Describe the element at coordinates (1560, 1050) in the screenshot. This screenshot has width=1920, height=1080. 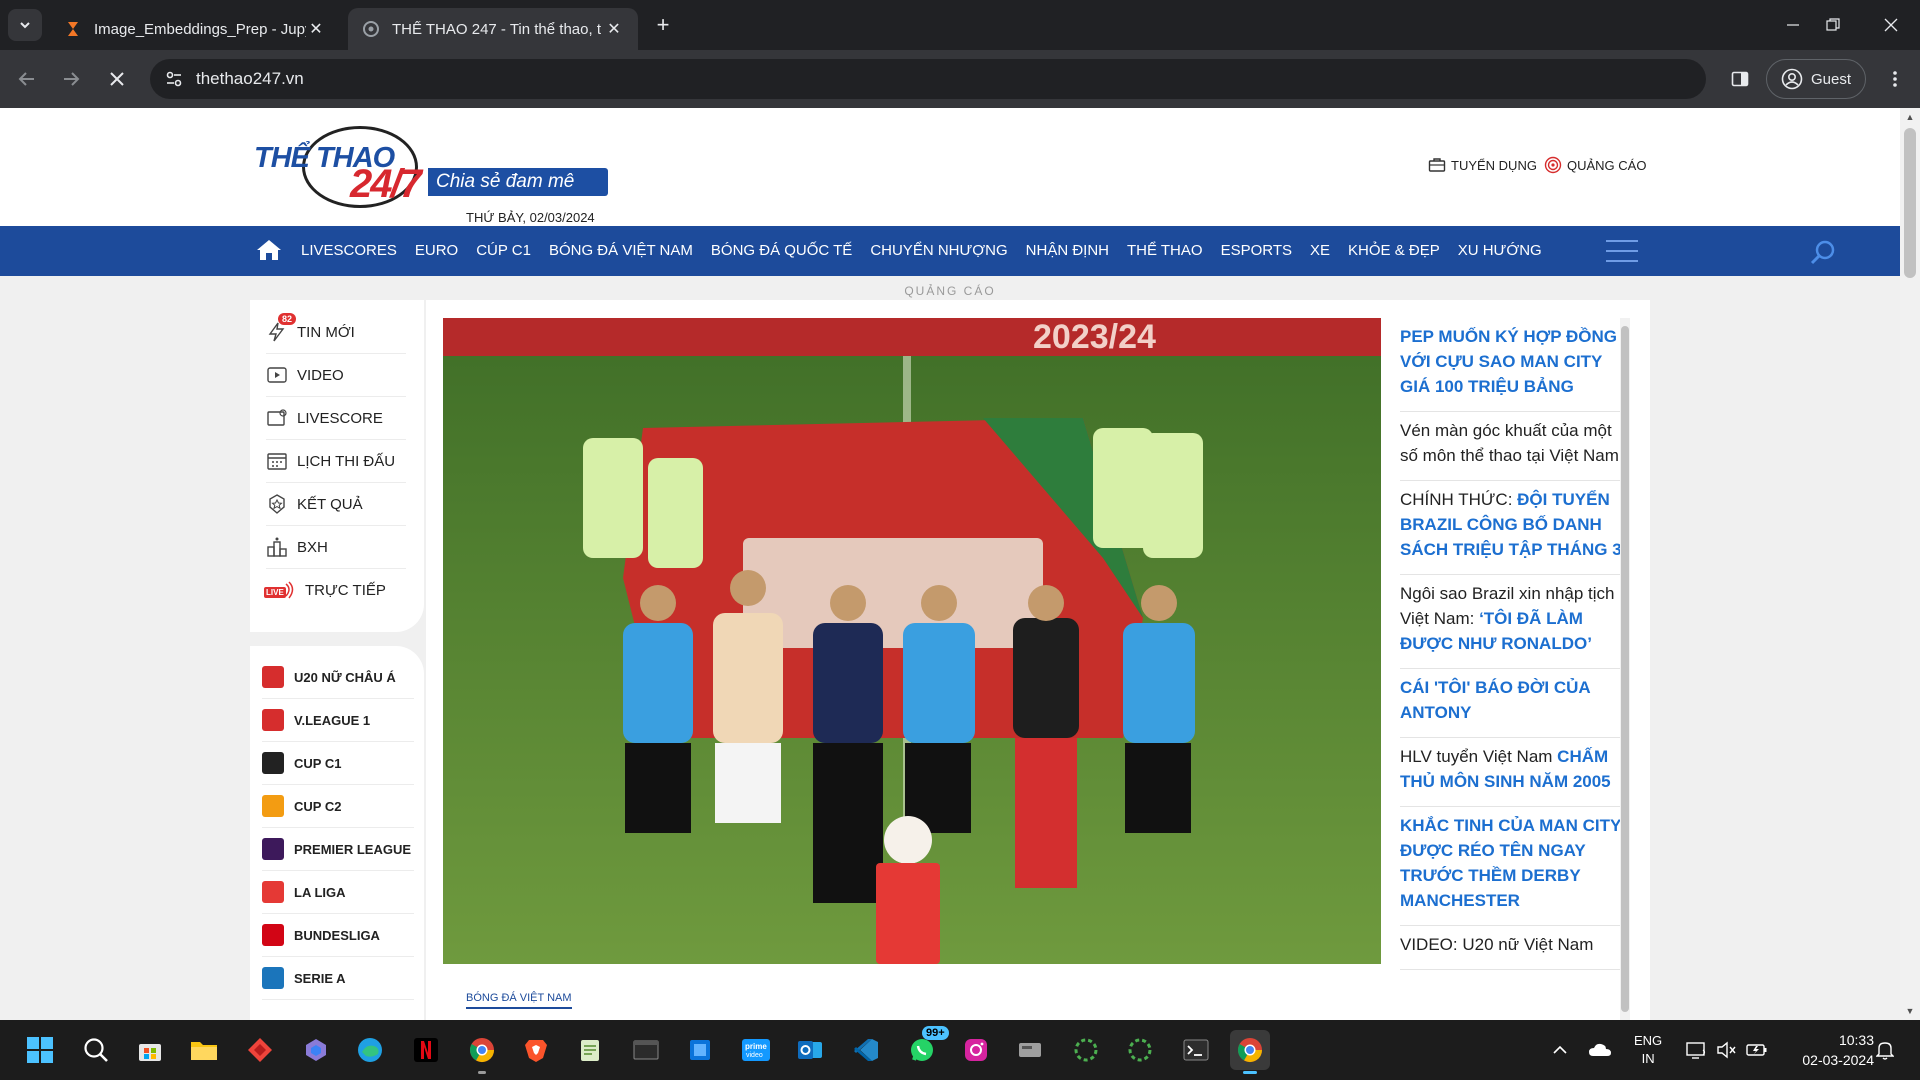
I see `tray-overflow-button` at that location.